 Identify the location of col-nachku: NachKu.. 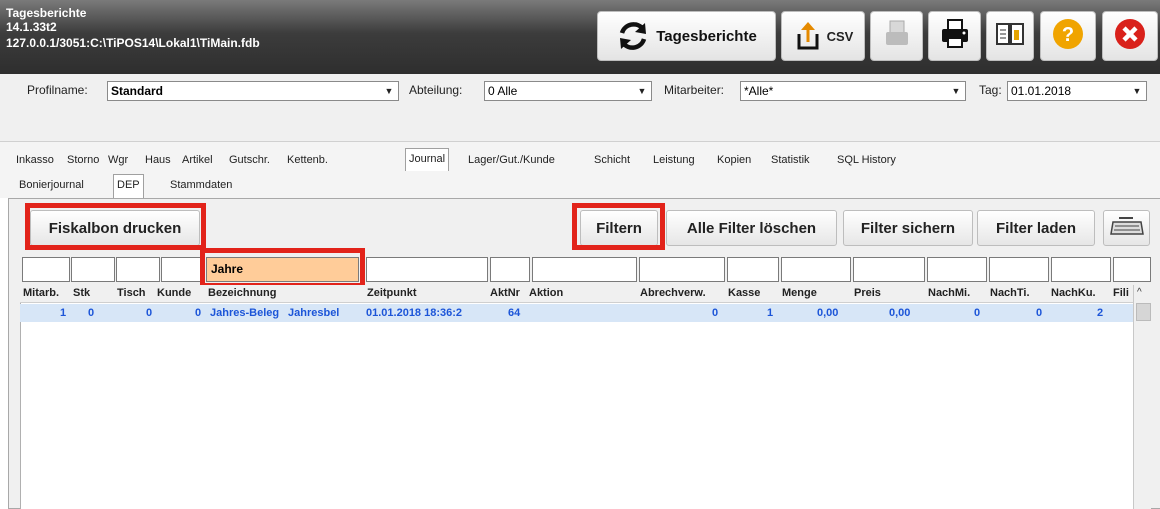
(1073, 293).